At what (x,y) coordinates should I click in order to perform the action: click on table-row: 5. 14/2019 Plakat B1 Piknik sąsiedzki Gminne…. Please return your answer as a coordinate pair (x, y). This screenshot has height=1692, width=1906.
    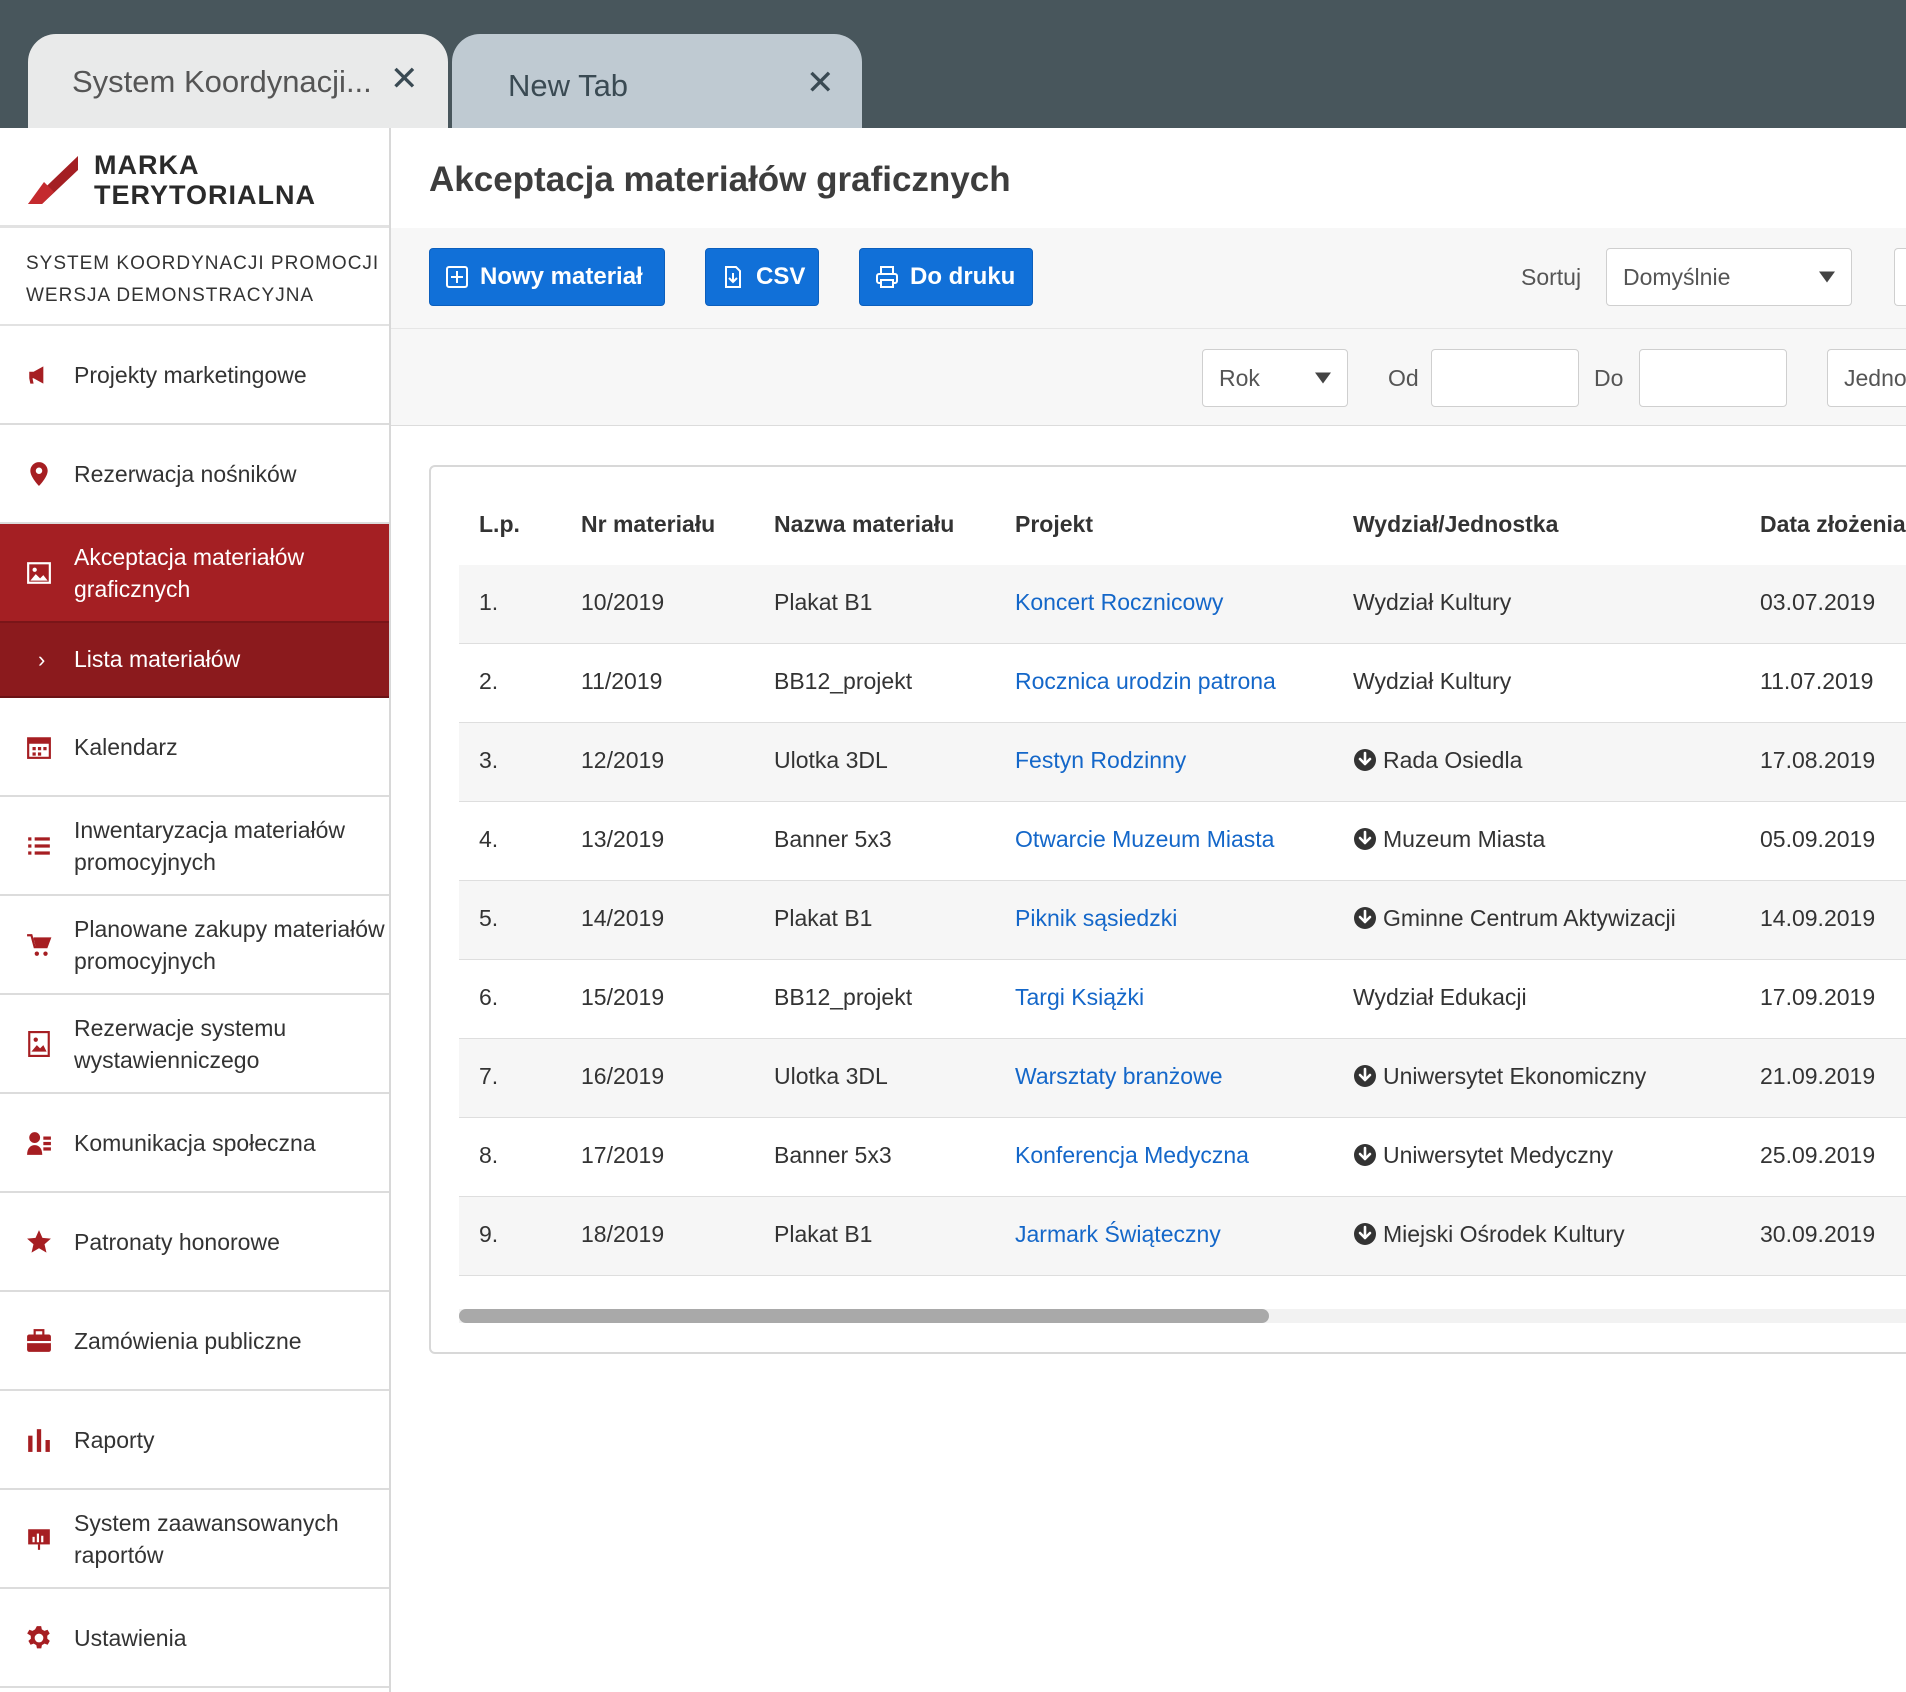
    Looking at the image, I should click on (1182, 920).